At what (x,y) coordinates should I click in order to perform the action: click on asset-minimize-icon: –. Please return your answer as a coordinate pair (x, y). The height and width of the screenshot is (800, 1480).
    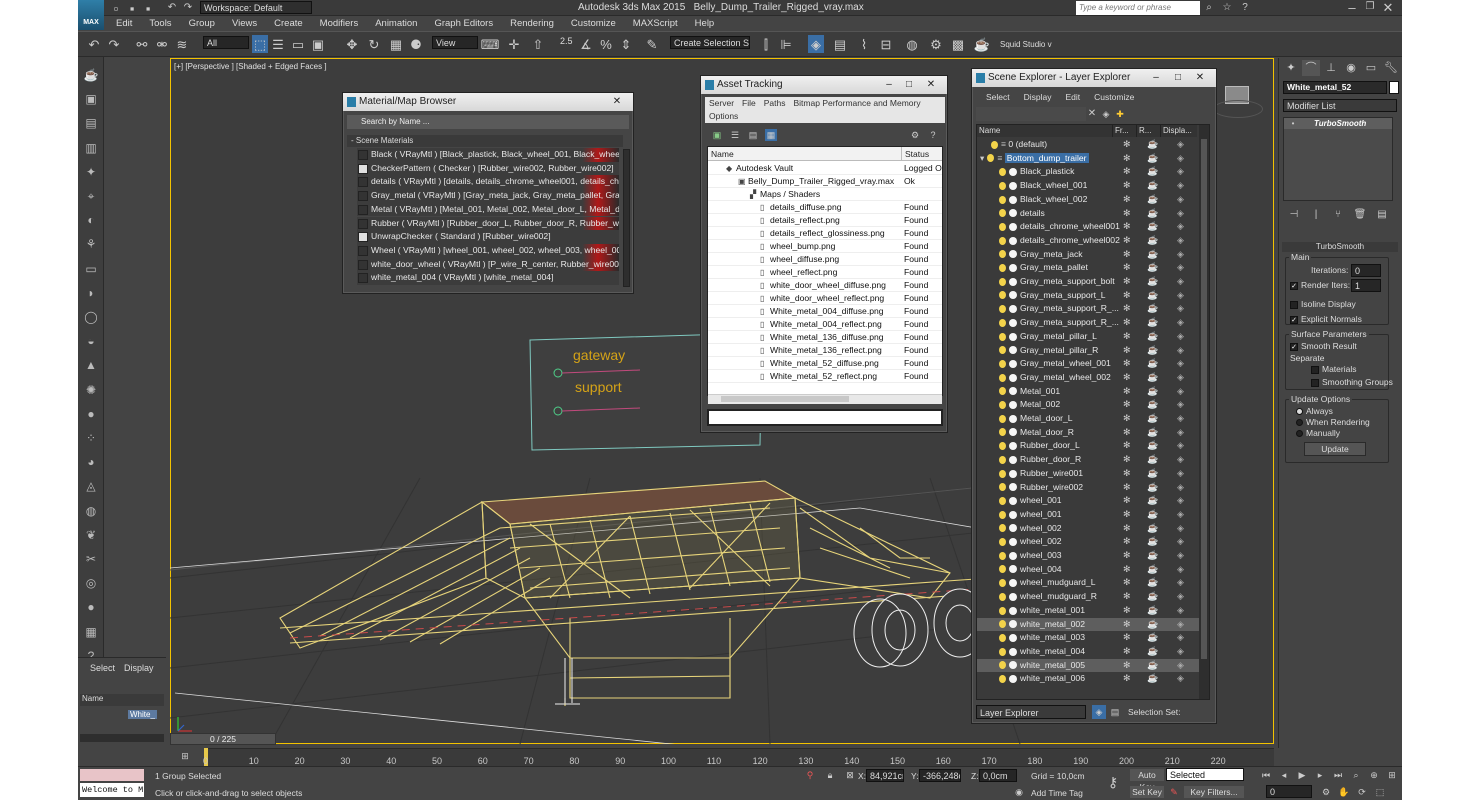
    Looking at the image, I should click on (889, 84).